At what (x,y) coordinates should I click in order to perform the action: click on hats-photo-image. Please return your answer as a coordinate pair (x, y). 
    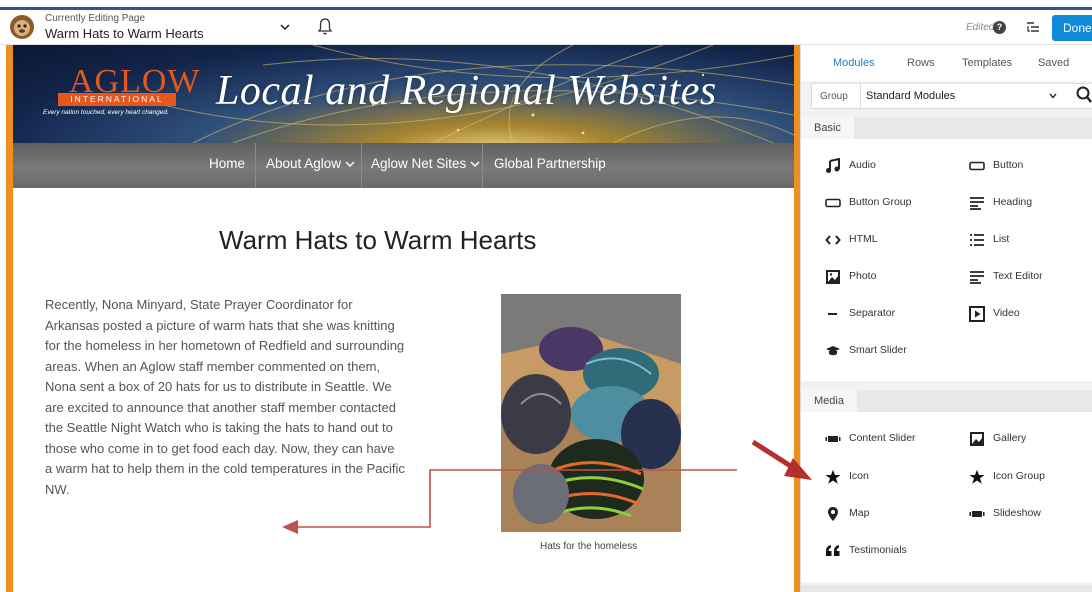
    Looking at the image, I should click on (591, 413).